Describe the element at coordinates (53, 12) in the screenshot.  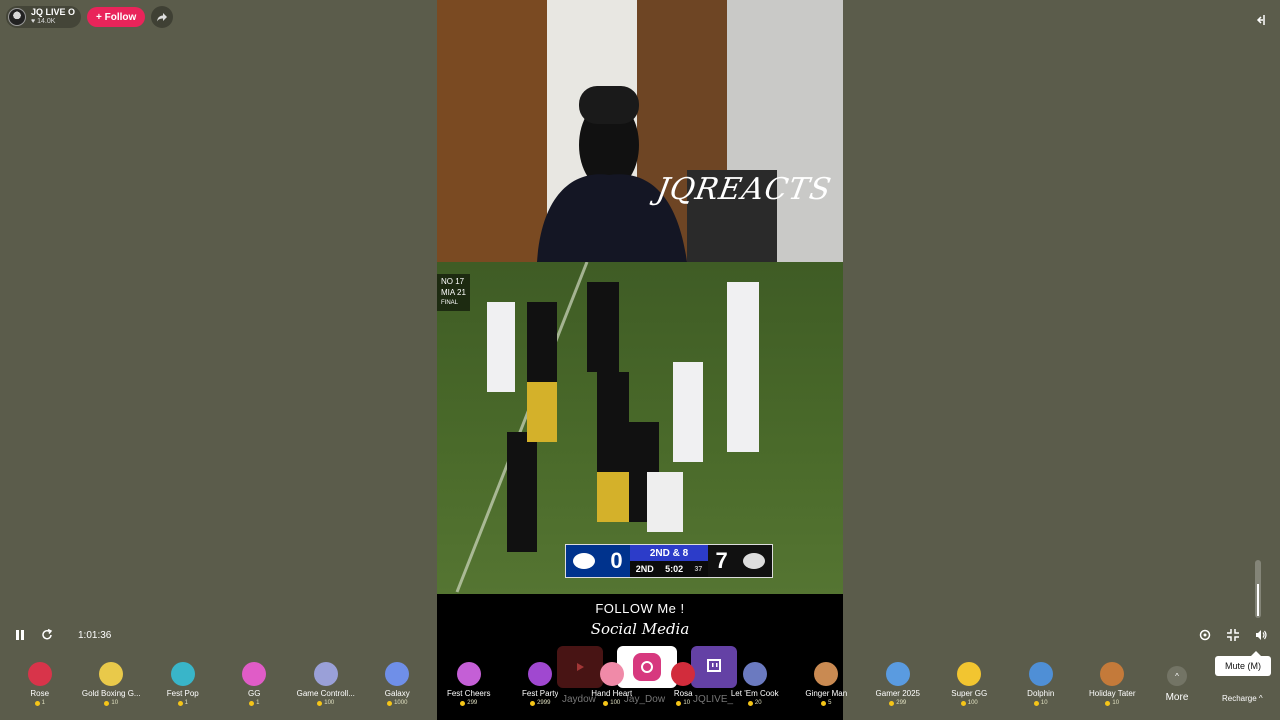
I see `host-name: JQ LIVE O` at that location.